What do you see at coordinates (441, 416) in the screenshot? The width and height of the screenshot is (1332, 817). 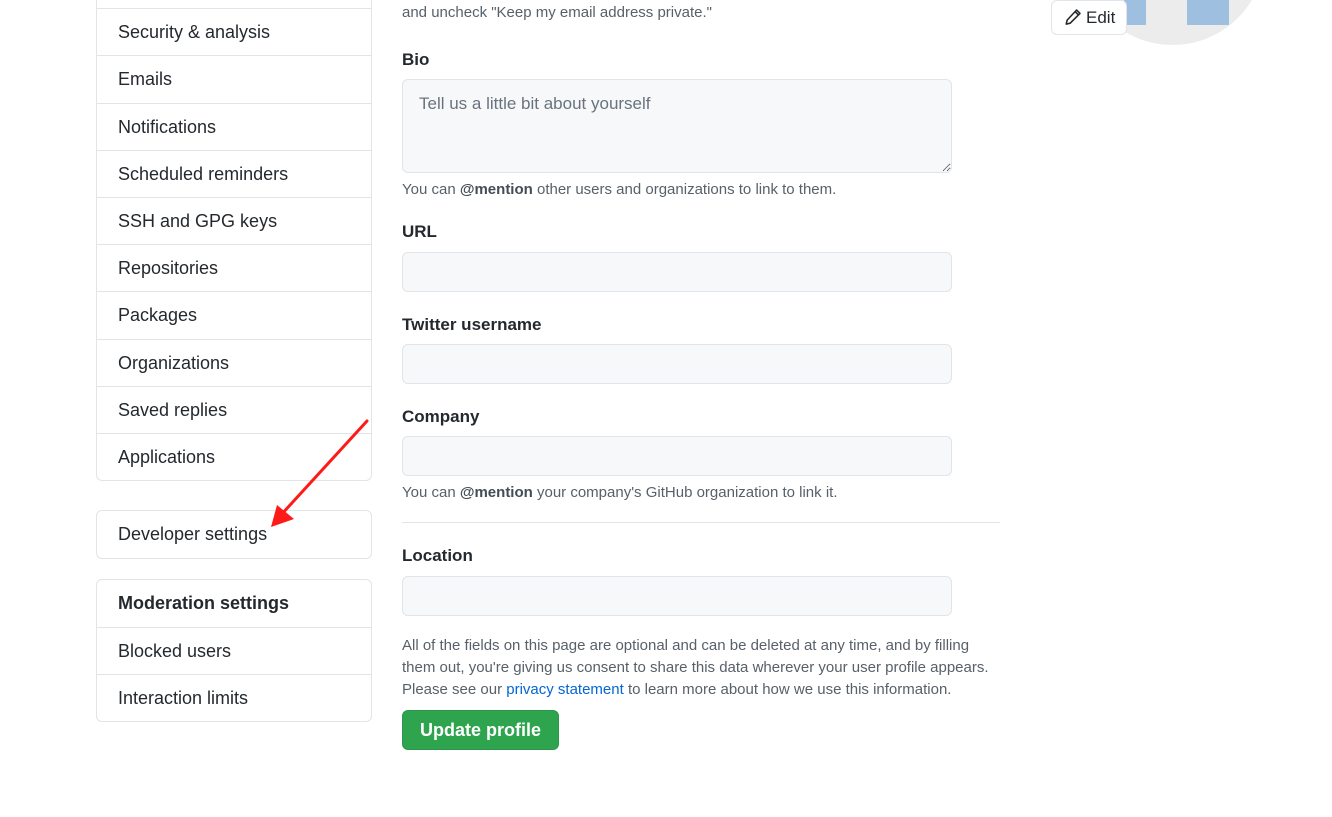 I see `company-label: Company` at bounding box center [441, 416].